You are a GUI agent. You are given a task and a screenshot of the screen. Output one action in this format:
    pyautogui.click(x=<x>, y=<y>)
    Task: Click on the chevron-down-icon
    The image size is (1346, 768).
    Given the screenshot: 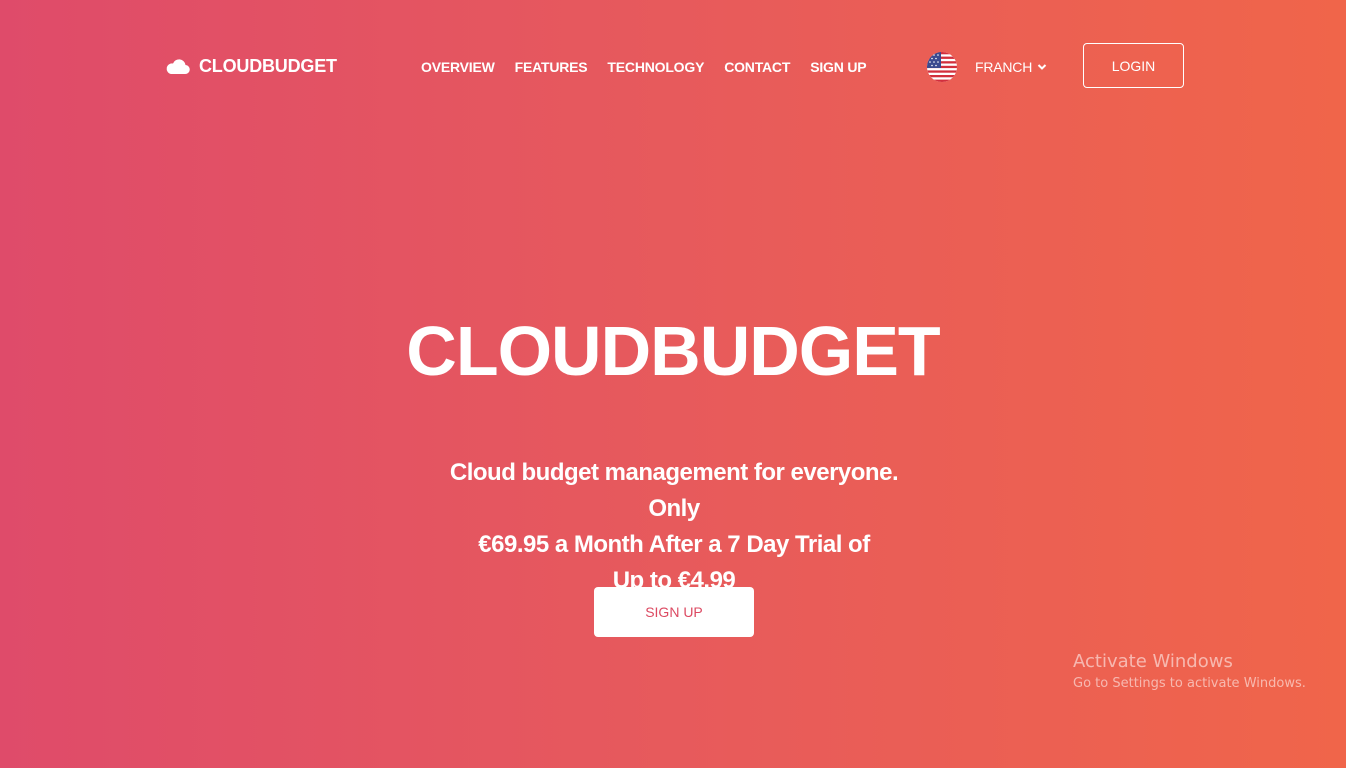 What is the action you would take?
    pyautogui.click(x=1042, y=67)
    